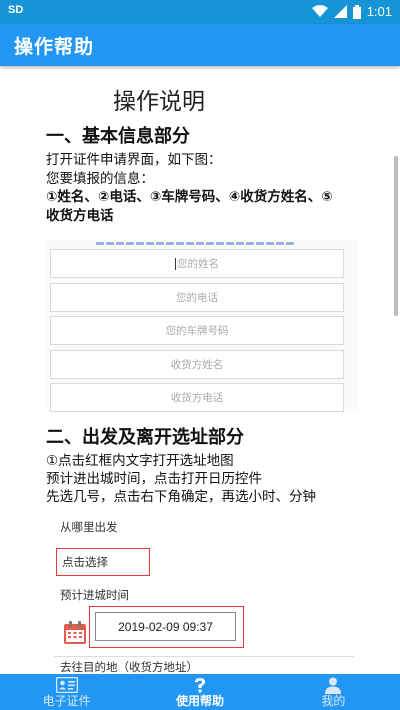 The height and width of the screenshot is (710, 400). Describe the element at coordinates (333, 692) in the screenshot. I see `nav-item-mine: 我的` at that location.